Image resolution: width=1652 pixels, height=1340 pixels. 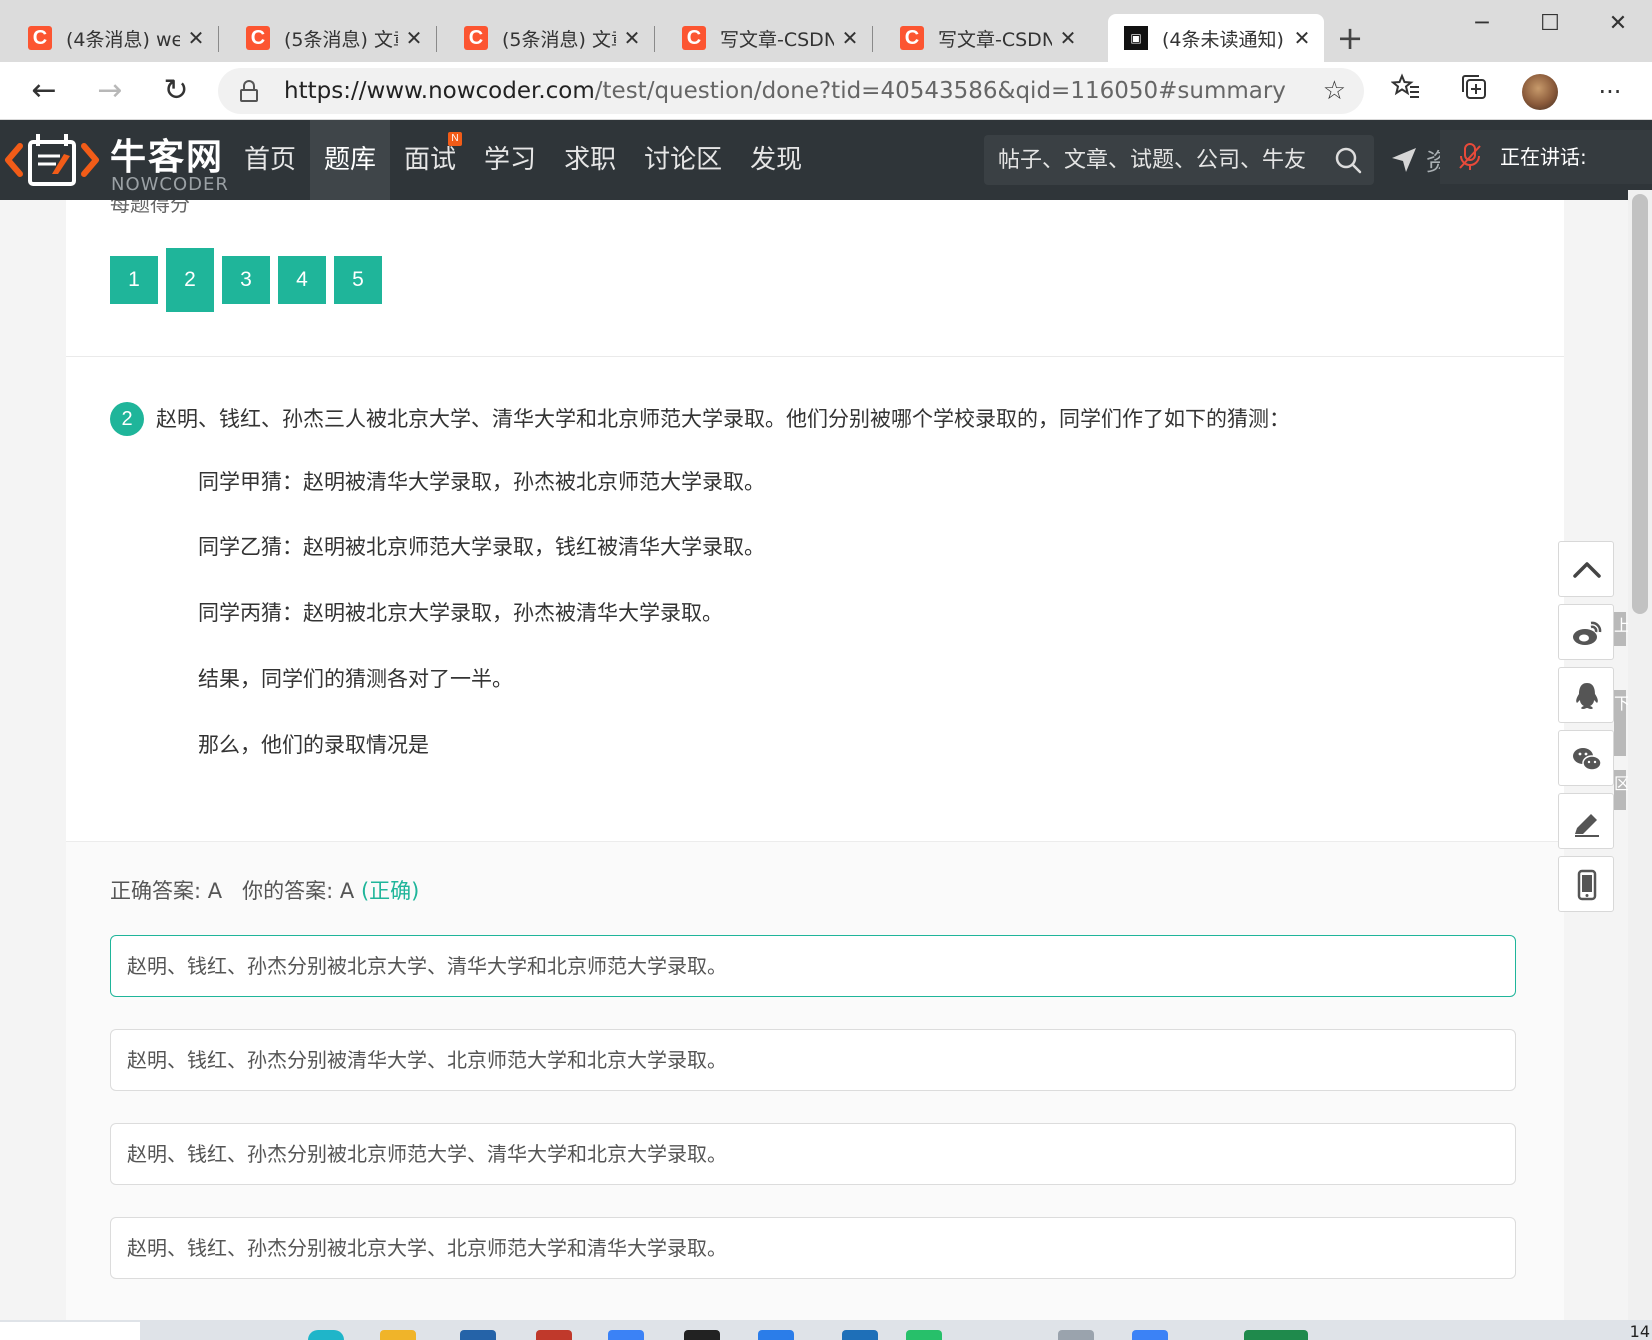 What do you see at coordinates (1474, 92) in the screenshot?
I see `collections-icon` at bounding box center [1474, 92].